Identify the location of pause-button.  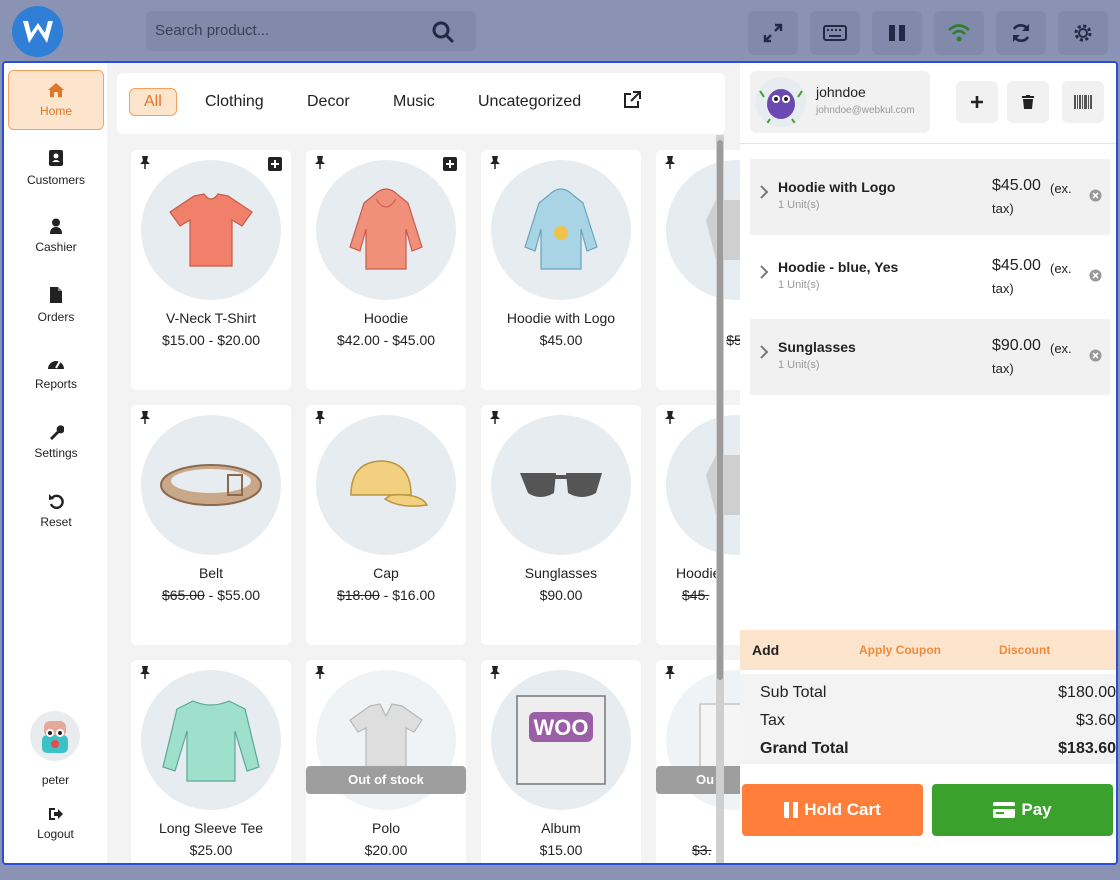
(897, 33).